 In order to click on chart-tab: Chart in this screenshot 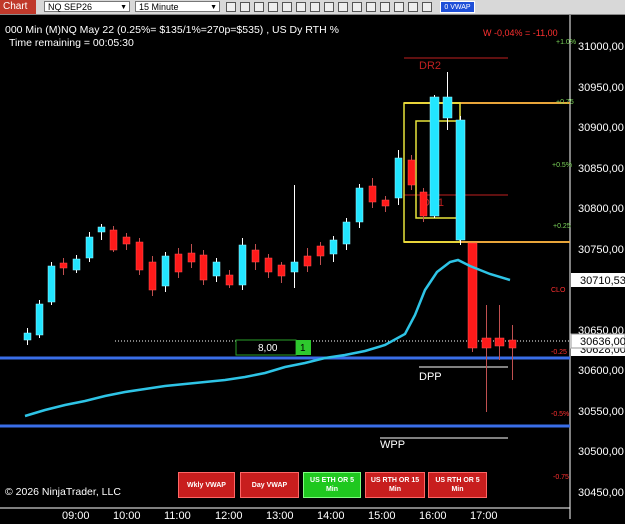, I will do `click(18, 7)`.